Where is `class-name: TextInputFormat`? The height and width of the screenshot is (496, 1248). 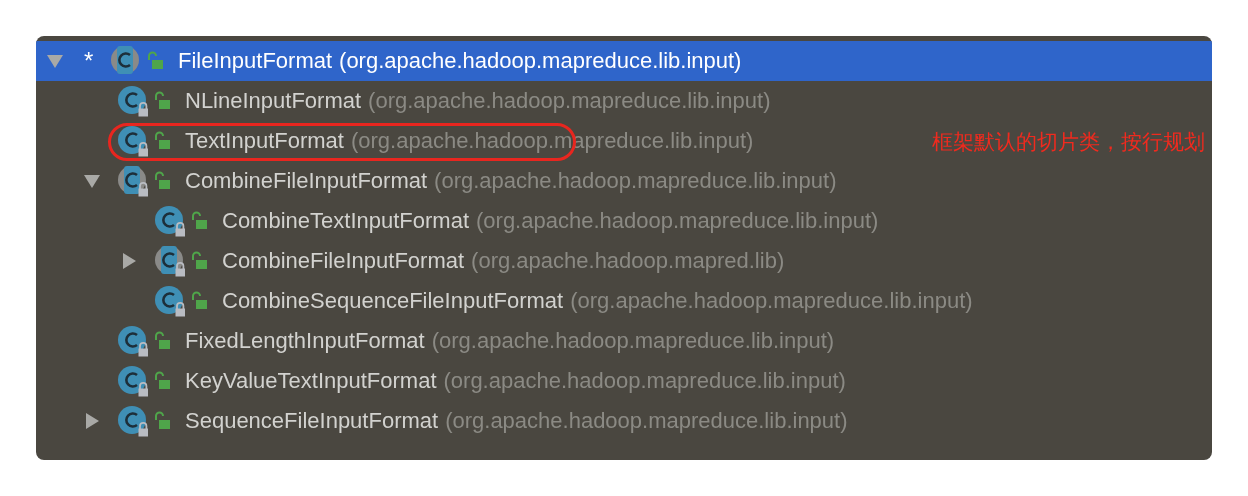
class-name: TextInputFormat is located at coordinates (264, 141).